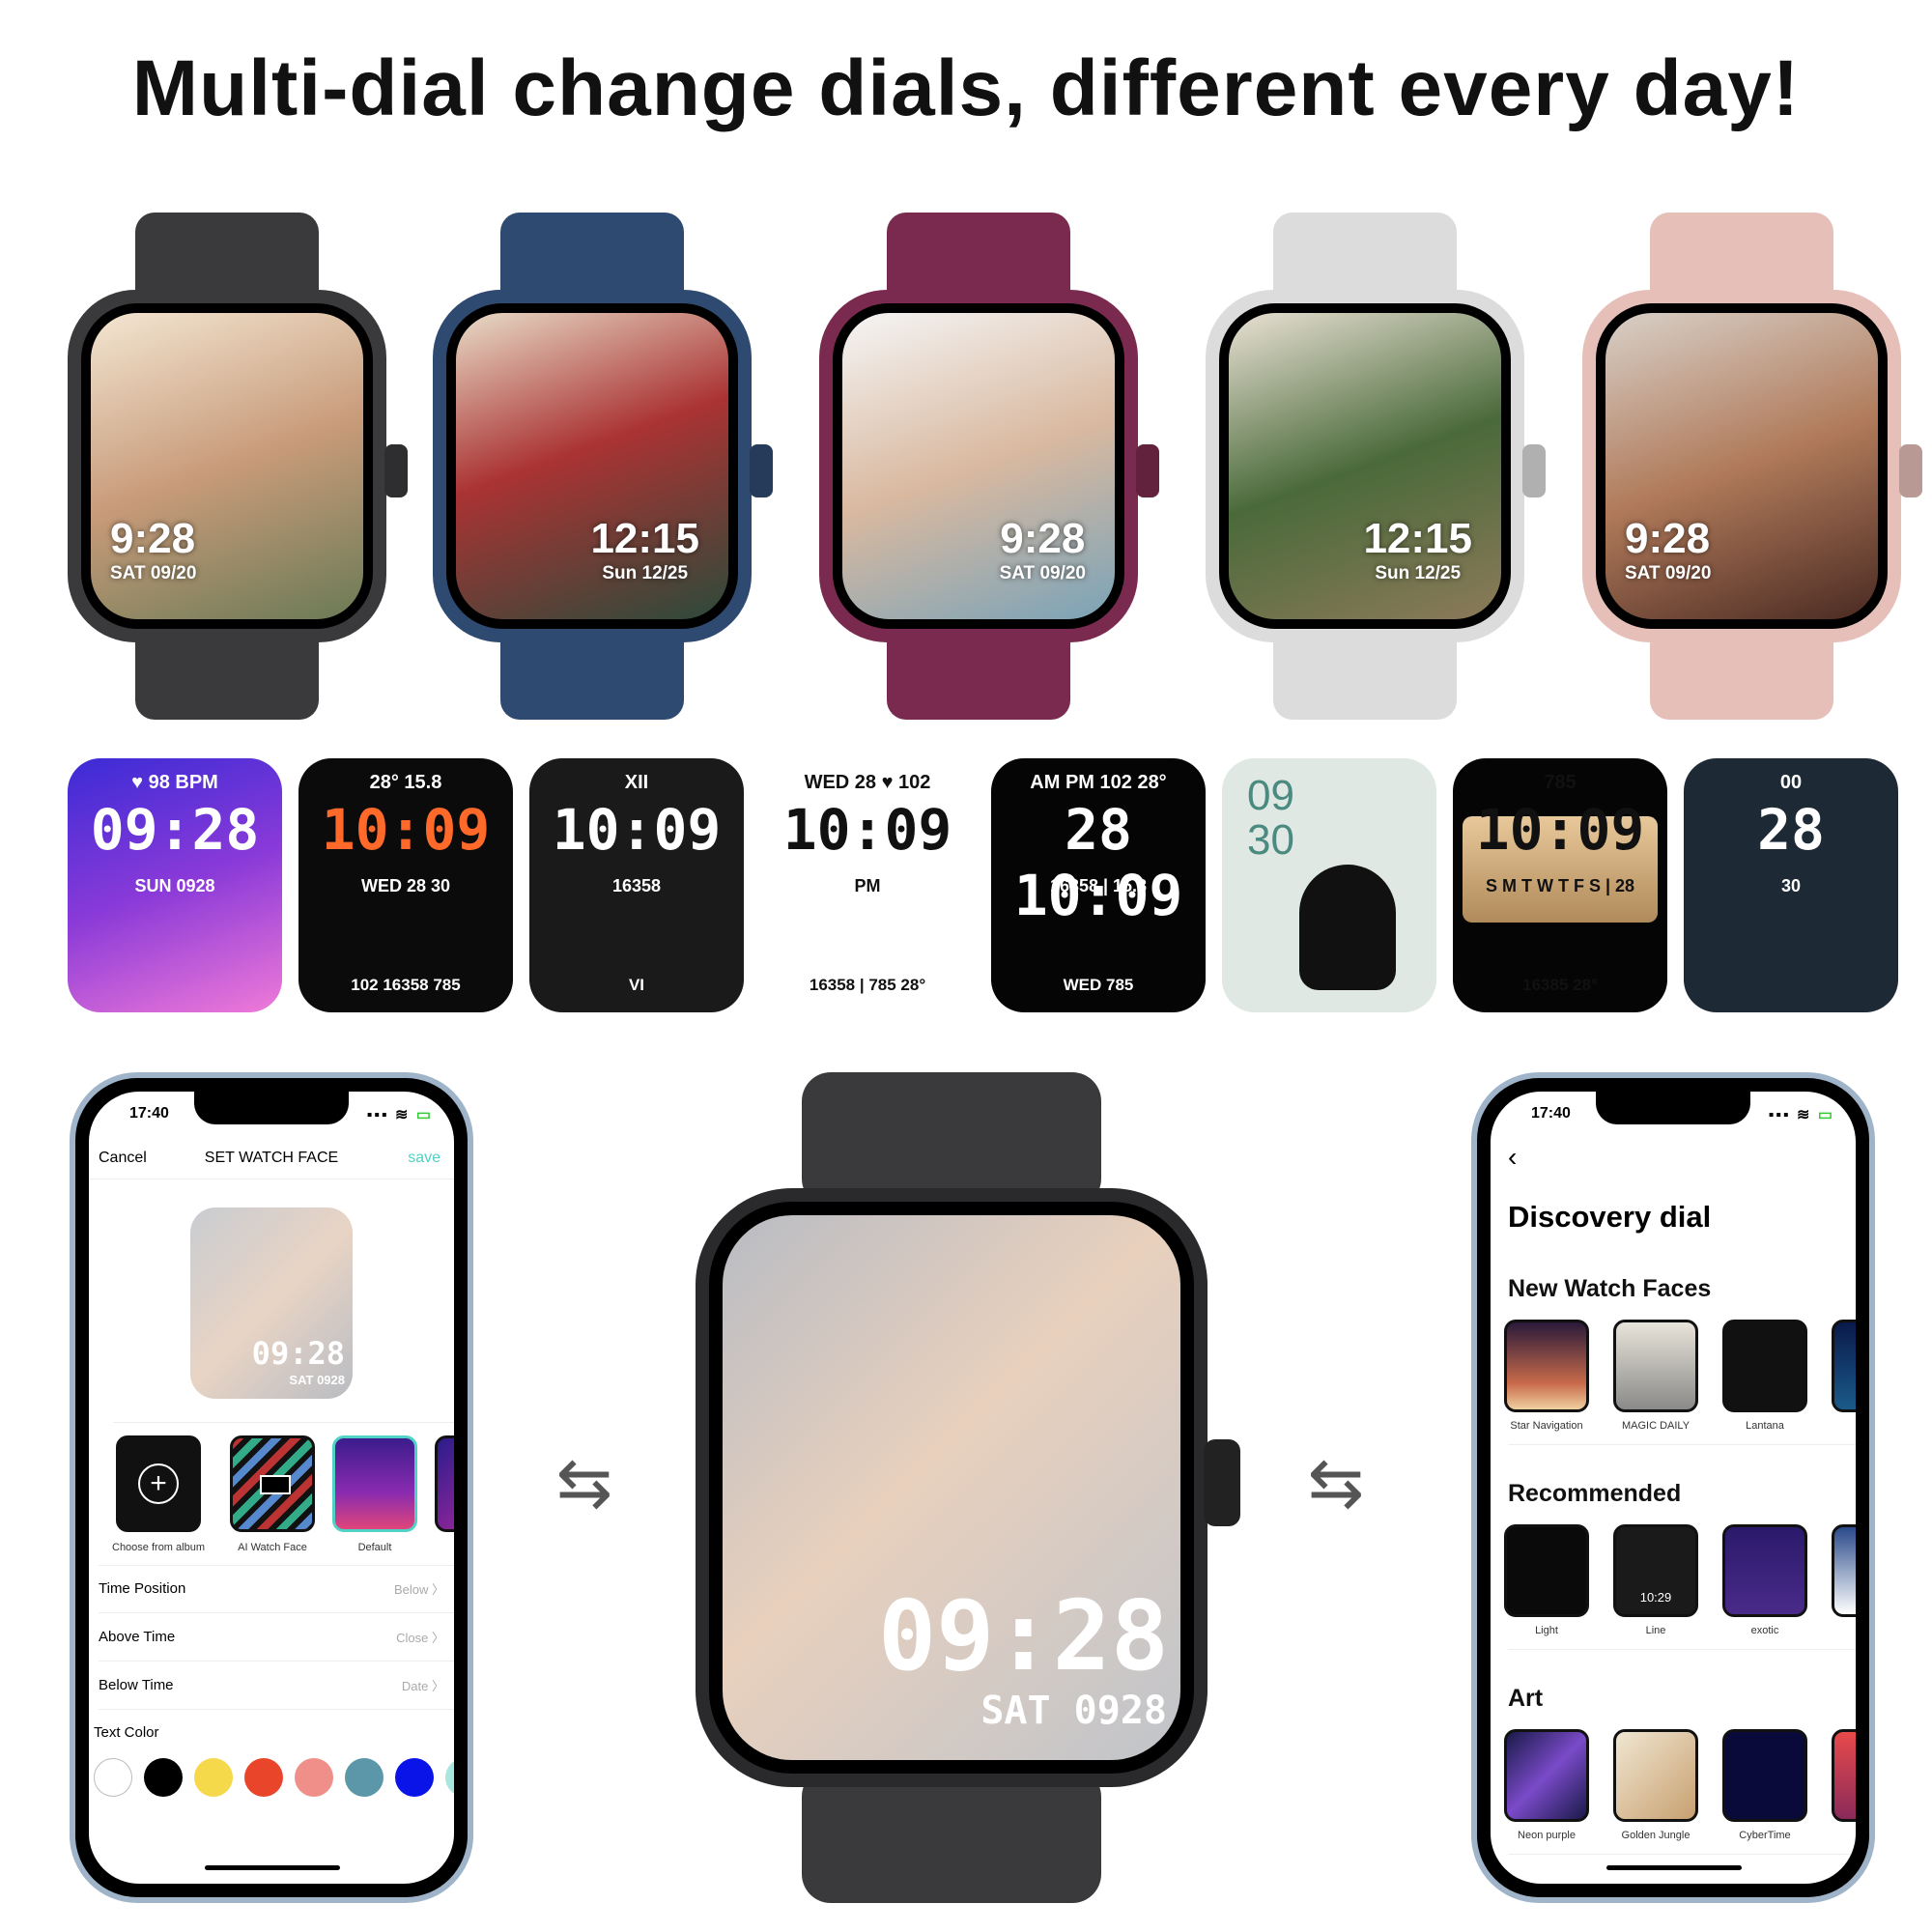 This screenshot has width=1932, height=1932. What do you see at coordinates (444, 1483) in the screenshot?
I see `next-thumb` at bounding box center [444, 1483].